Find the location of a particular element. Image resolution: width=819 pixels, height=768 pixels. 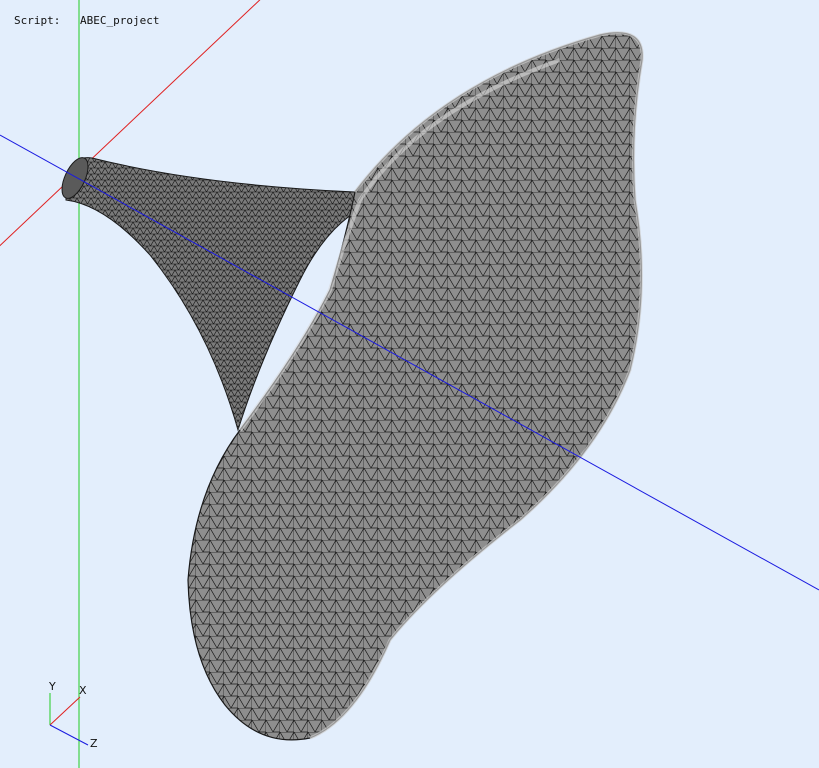

coordinate-triad-icon is located at coordinates (69, 719).